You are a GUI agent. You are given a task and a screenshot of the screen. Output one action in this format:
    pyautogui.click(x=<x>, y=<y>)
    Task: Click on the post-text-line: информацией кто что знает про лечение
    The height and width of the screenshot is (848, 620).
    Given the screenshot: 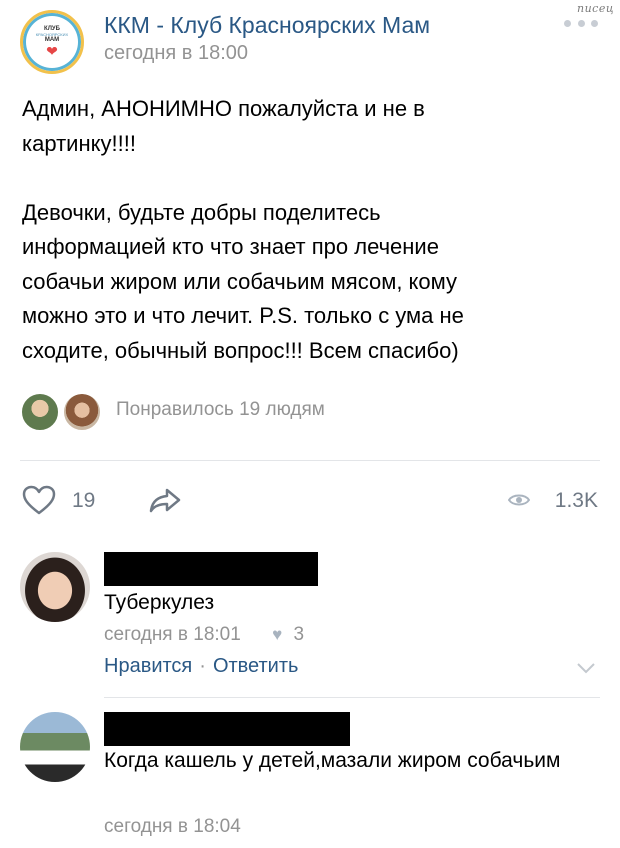 What is the action you would take?
    pyautogui.click(x=230, y=246)
    